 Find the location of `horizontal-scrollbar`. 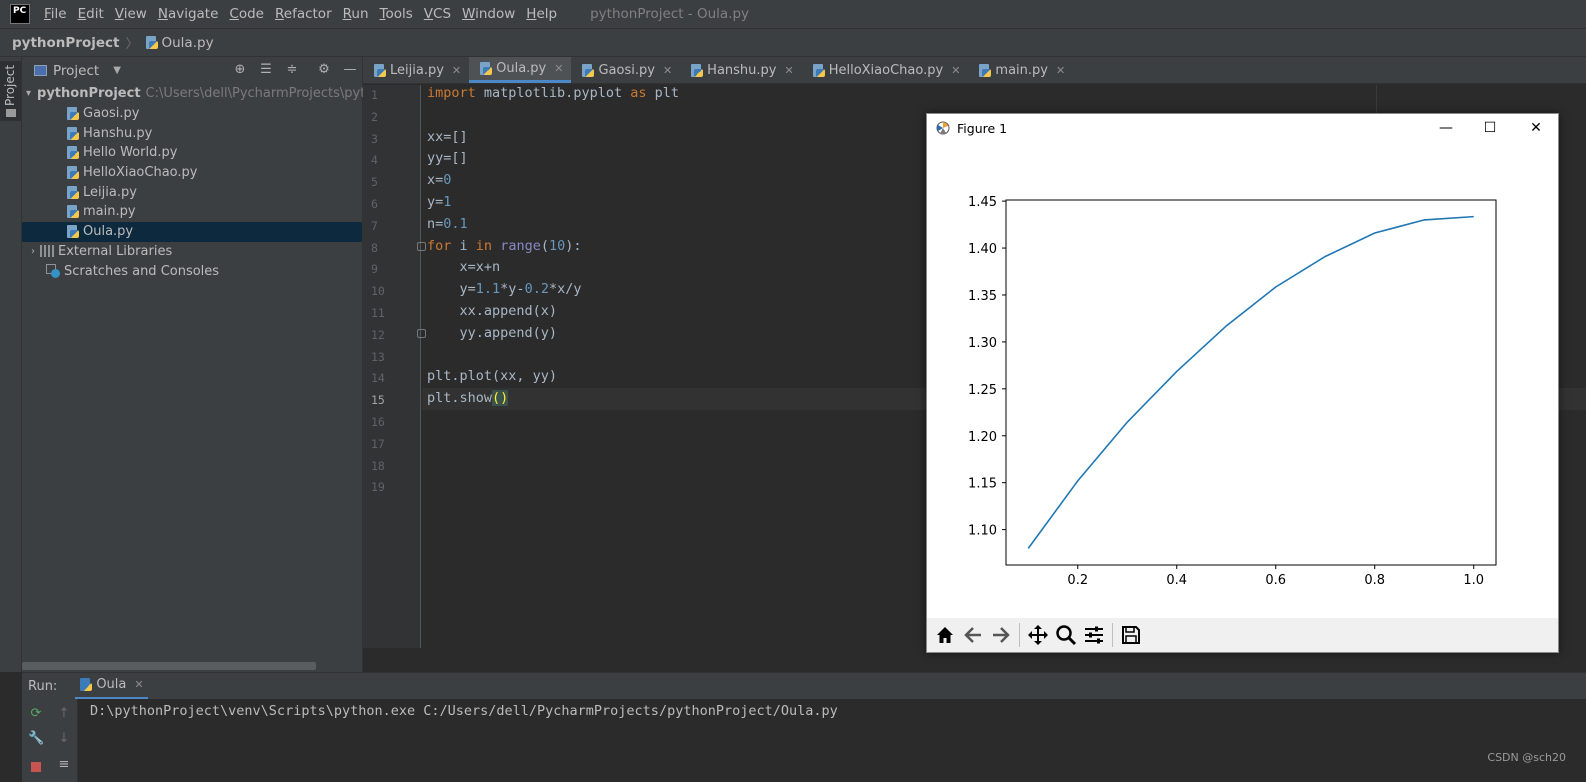

horizontal-scrollbar is located at coordinates (169, 666).